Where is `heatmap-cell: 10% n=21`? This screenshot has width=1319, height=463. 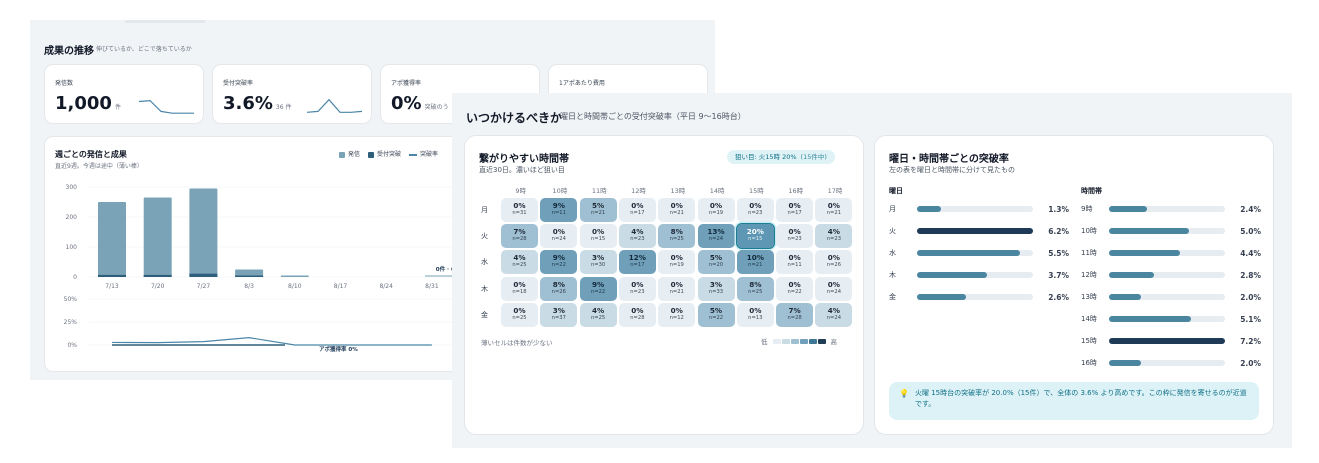 heatmap-cell: 10% n=21 is located at coordinates (755, 262).